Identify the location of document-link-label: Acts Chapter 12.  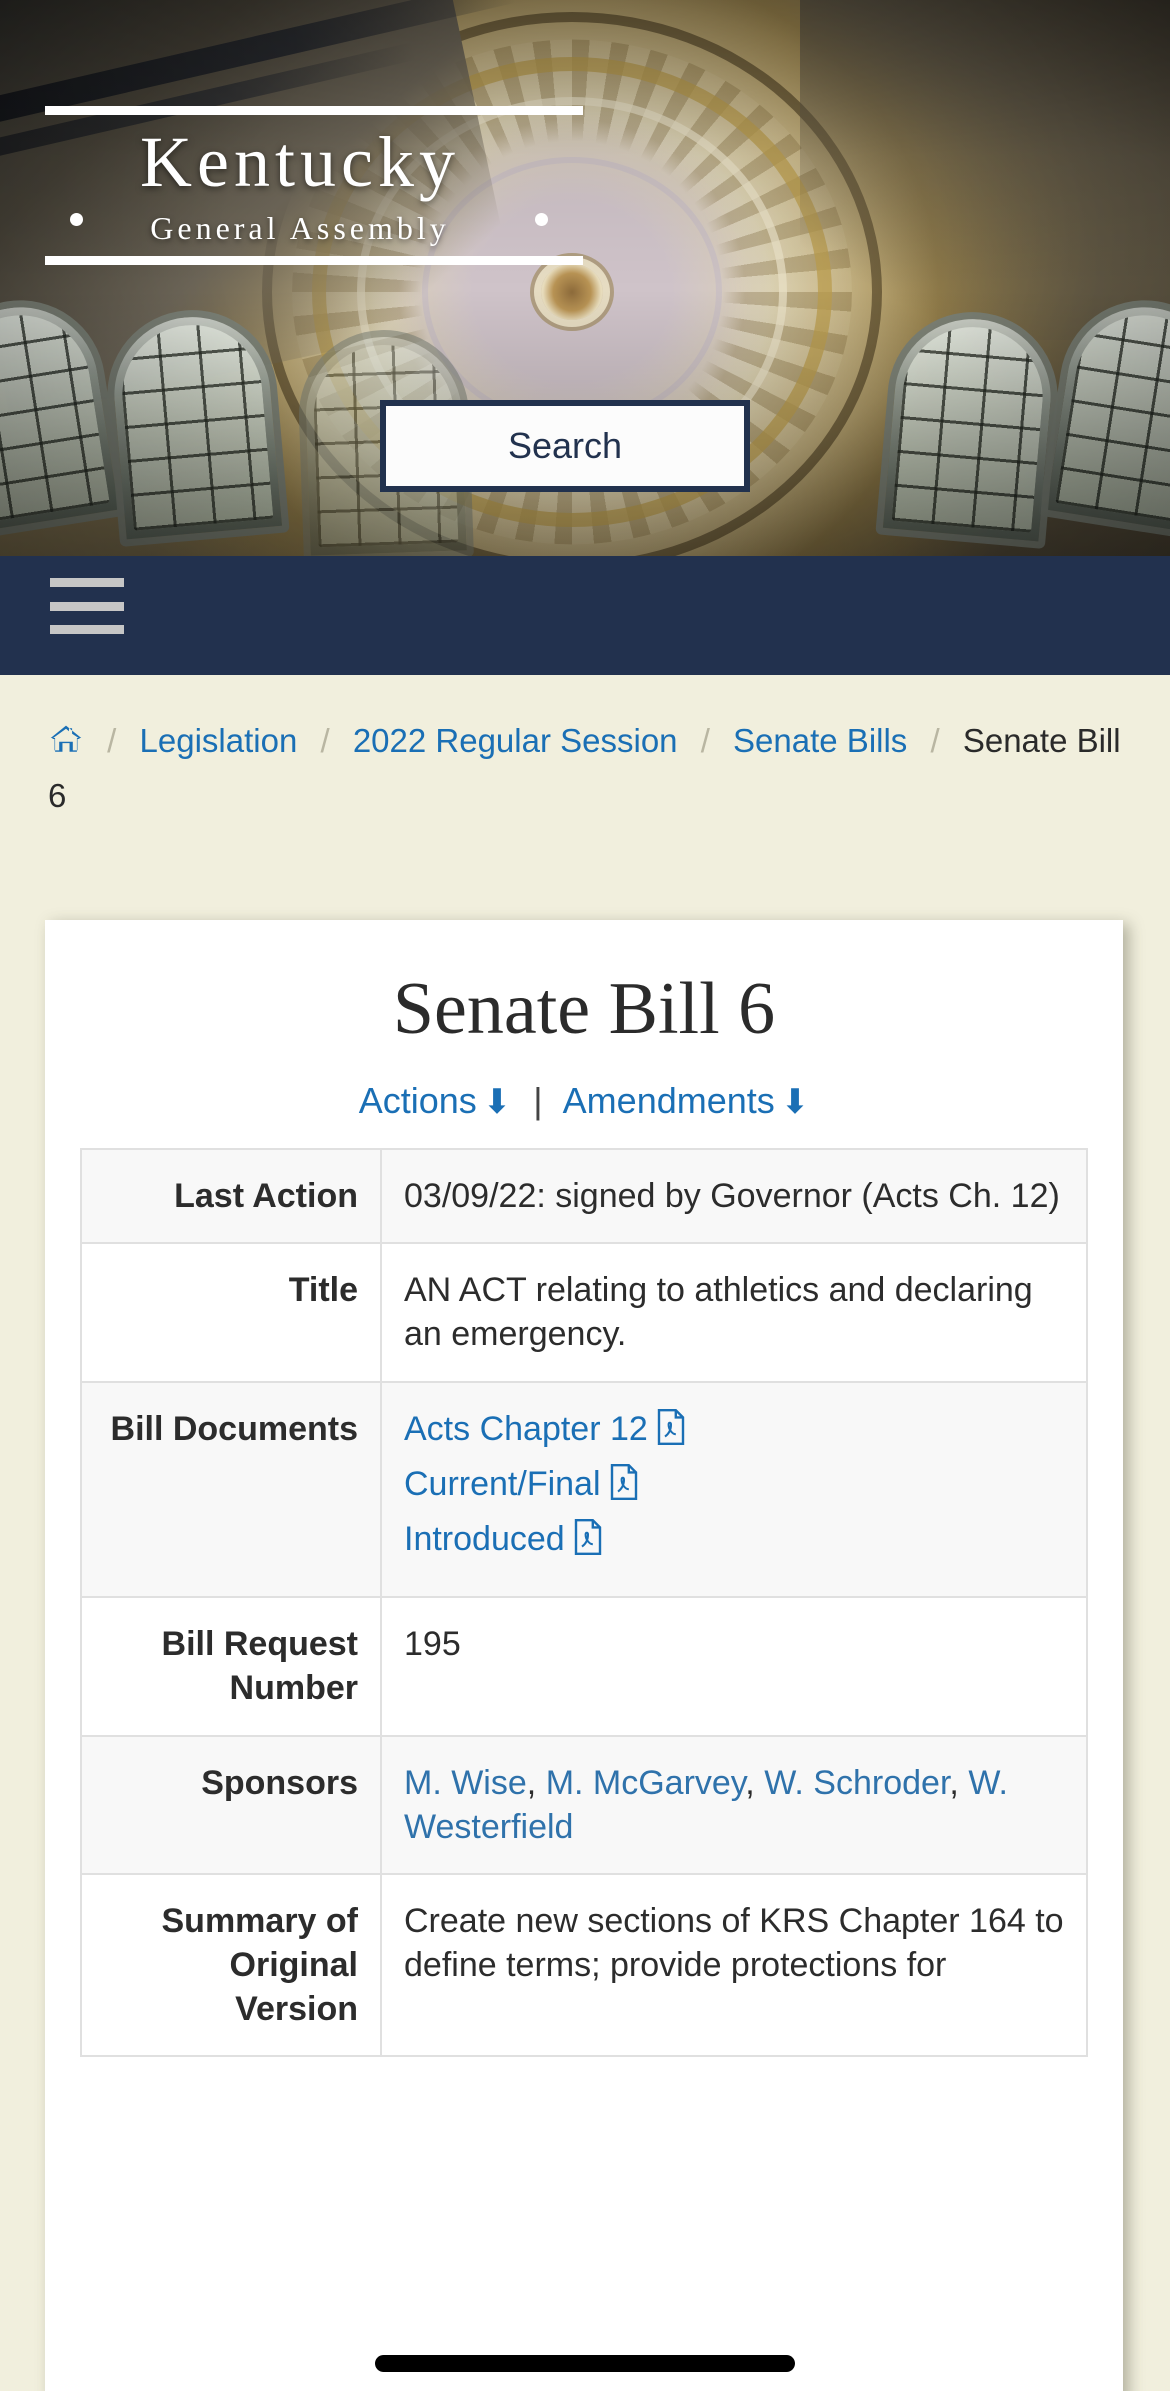
(526, 1428).